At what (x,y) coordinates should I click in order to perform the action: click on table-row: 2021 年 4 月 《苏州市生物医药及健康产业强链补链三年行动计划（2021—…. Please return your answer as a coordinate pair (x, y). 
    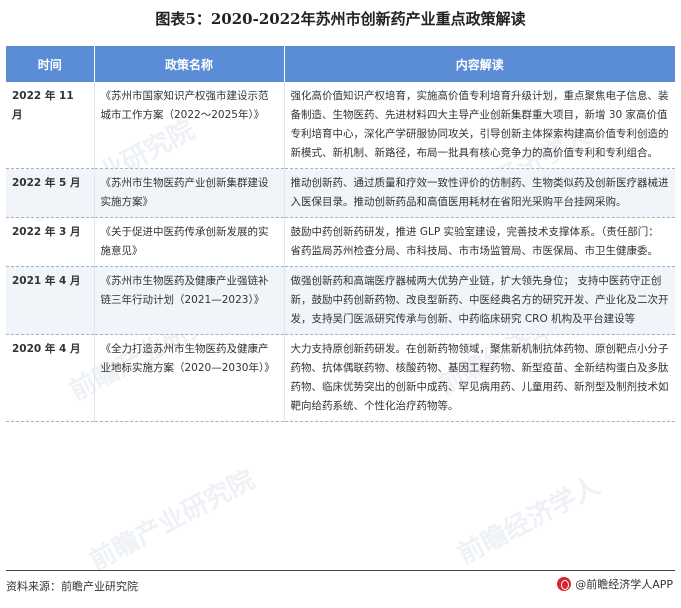
    Looking at the image, I should click on (340, 300).